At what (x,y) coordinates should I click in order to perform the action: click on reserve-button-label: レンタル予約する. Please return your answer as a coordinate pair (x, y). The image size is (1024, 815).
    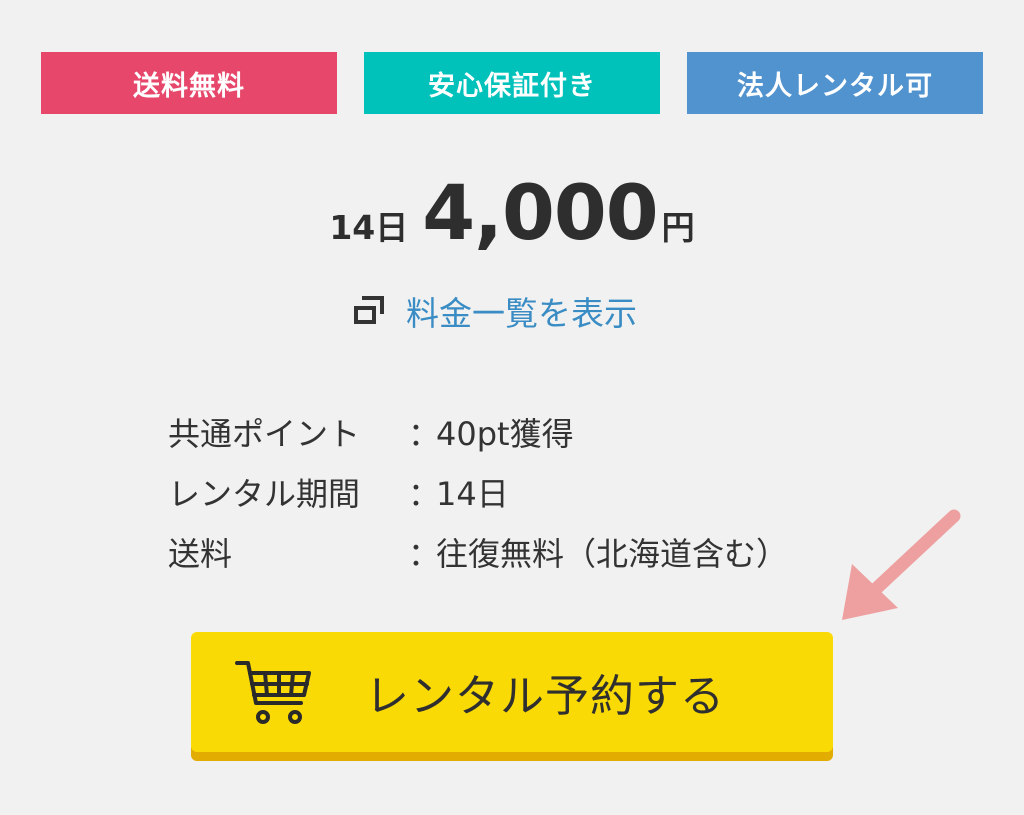
    Looking at the image, I should click on (545, 696).